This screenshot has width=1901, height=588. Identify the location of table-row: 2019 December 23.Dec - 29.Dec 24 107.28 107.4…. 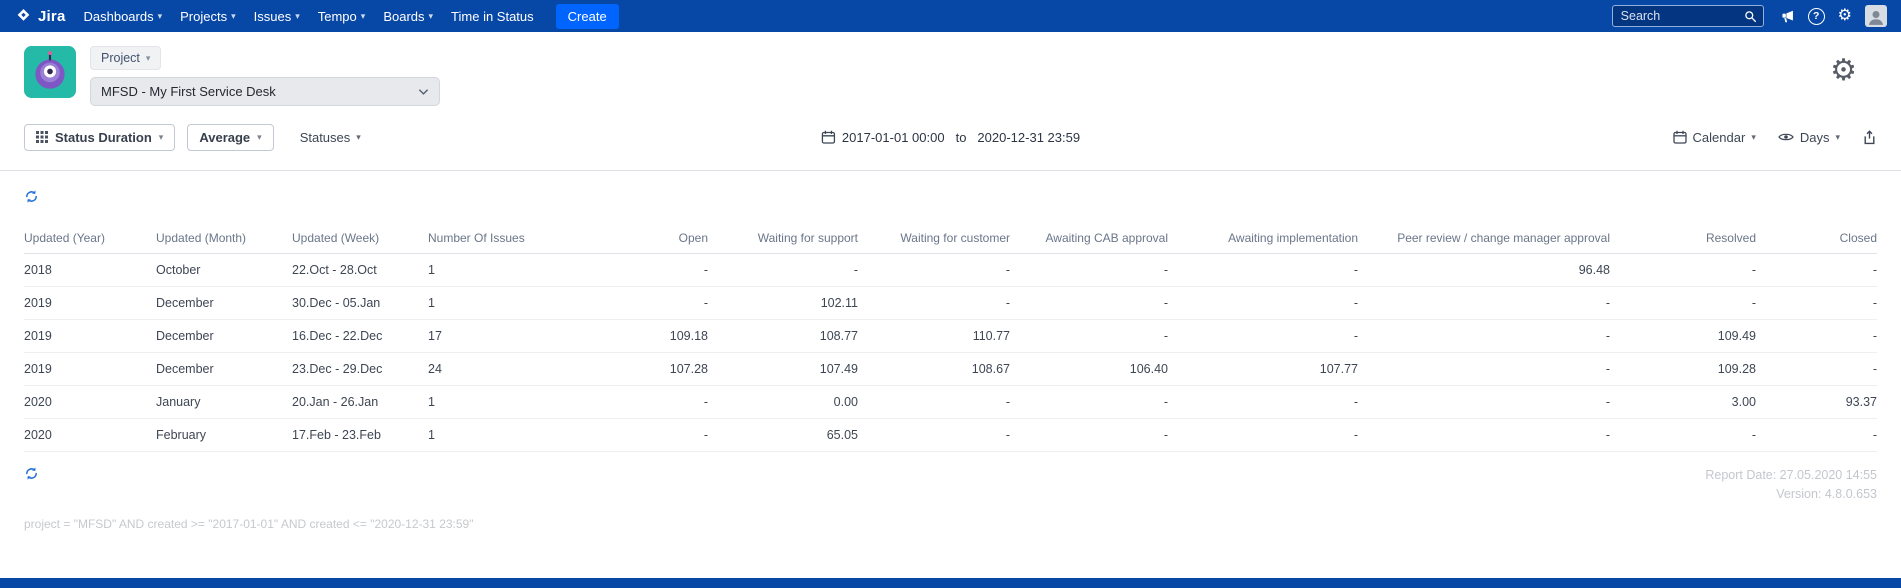
(950, 369).